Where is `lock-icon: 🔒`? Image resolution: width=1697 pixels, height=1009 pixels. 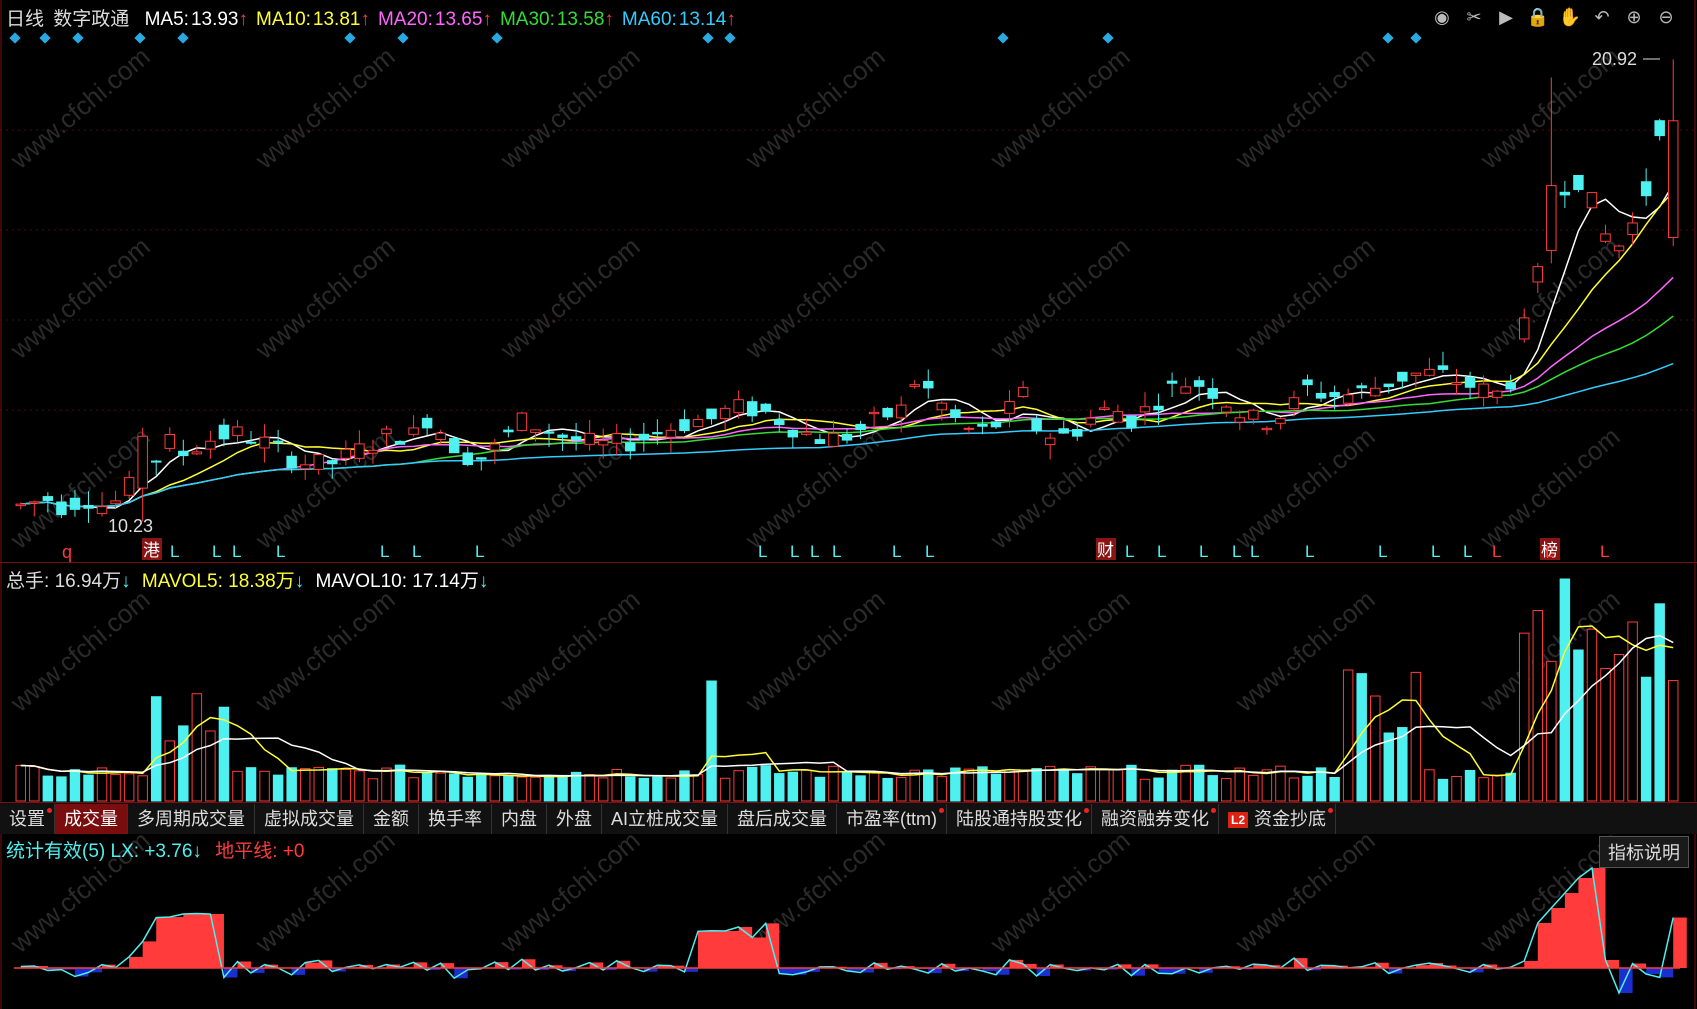 lock-icon: 🔒 is located at coordinates (1538, 17).